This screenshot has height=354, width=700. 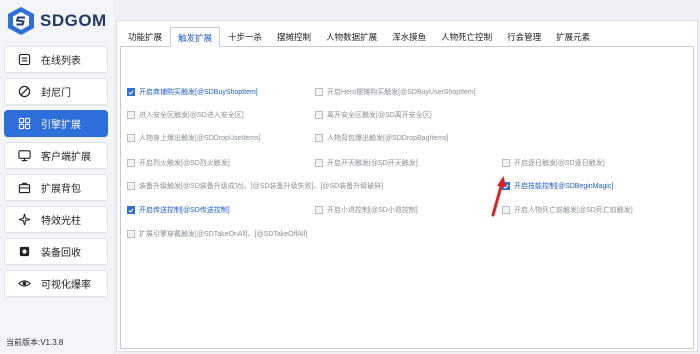 What do you see at coordinates (573, 210) in the screenshot?
I see `option-label: 开启人物死亡前触发[@SD死亡前触发]` at bounding box center [573, 210].